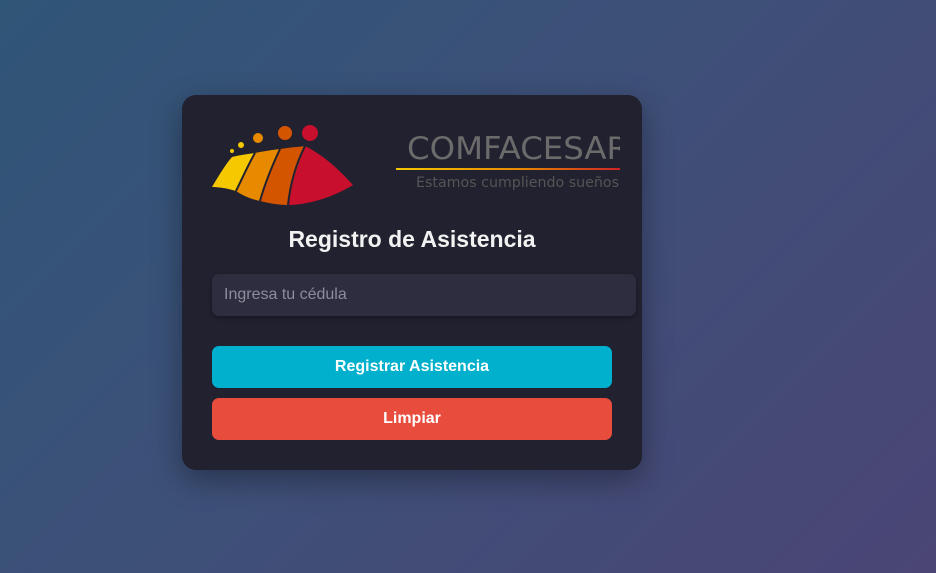  What do you see at coordinates (412, 367) in the screenshot?
I see `register-attendance-button: Registrar Asistencia` at bounding box center [412, 367].